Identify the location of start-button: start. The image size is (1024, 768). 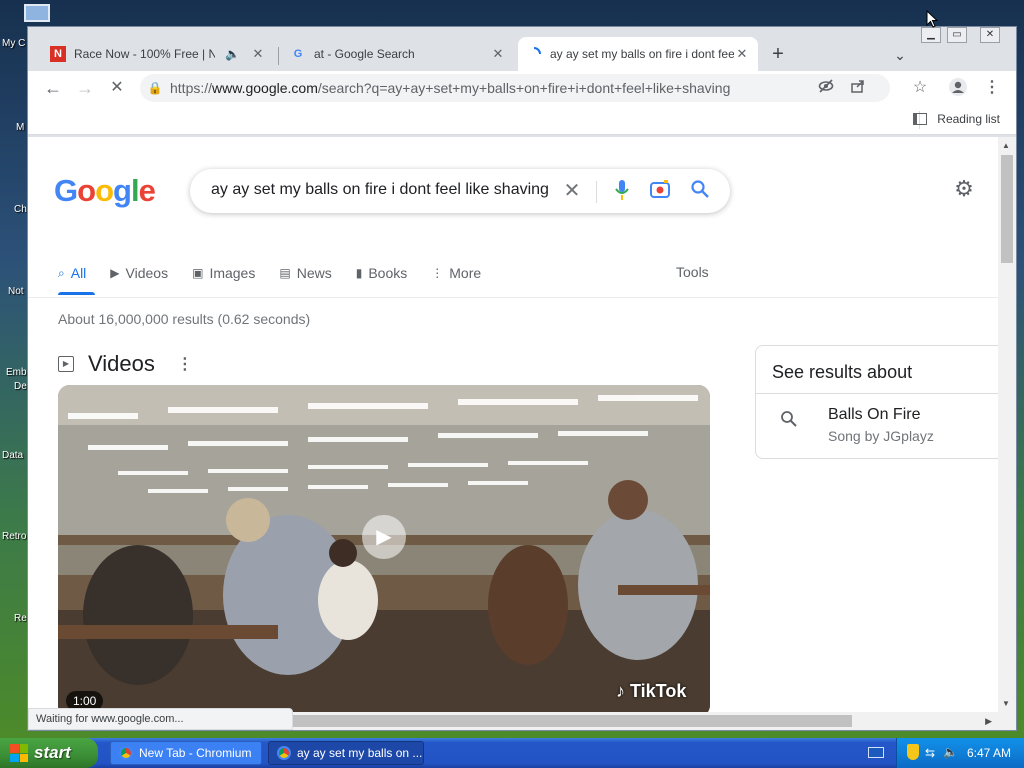
(49, 753).